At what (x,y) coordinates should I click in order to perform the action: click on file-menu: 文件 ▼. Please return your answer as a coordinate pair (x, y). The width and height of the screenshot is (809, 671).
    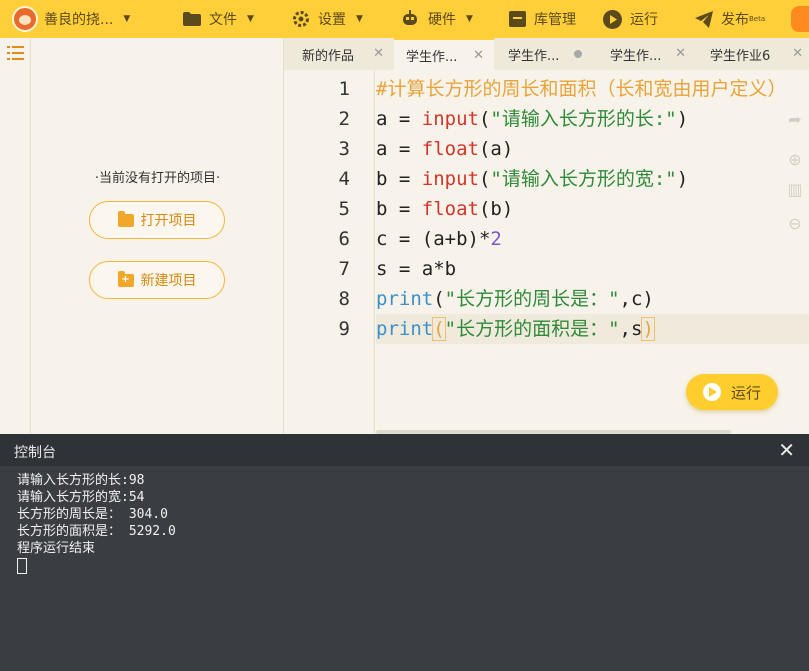
    Looking at the image, I should click on (218, 19).